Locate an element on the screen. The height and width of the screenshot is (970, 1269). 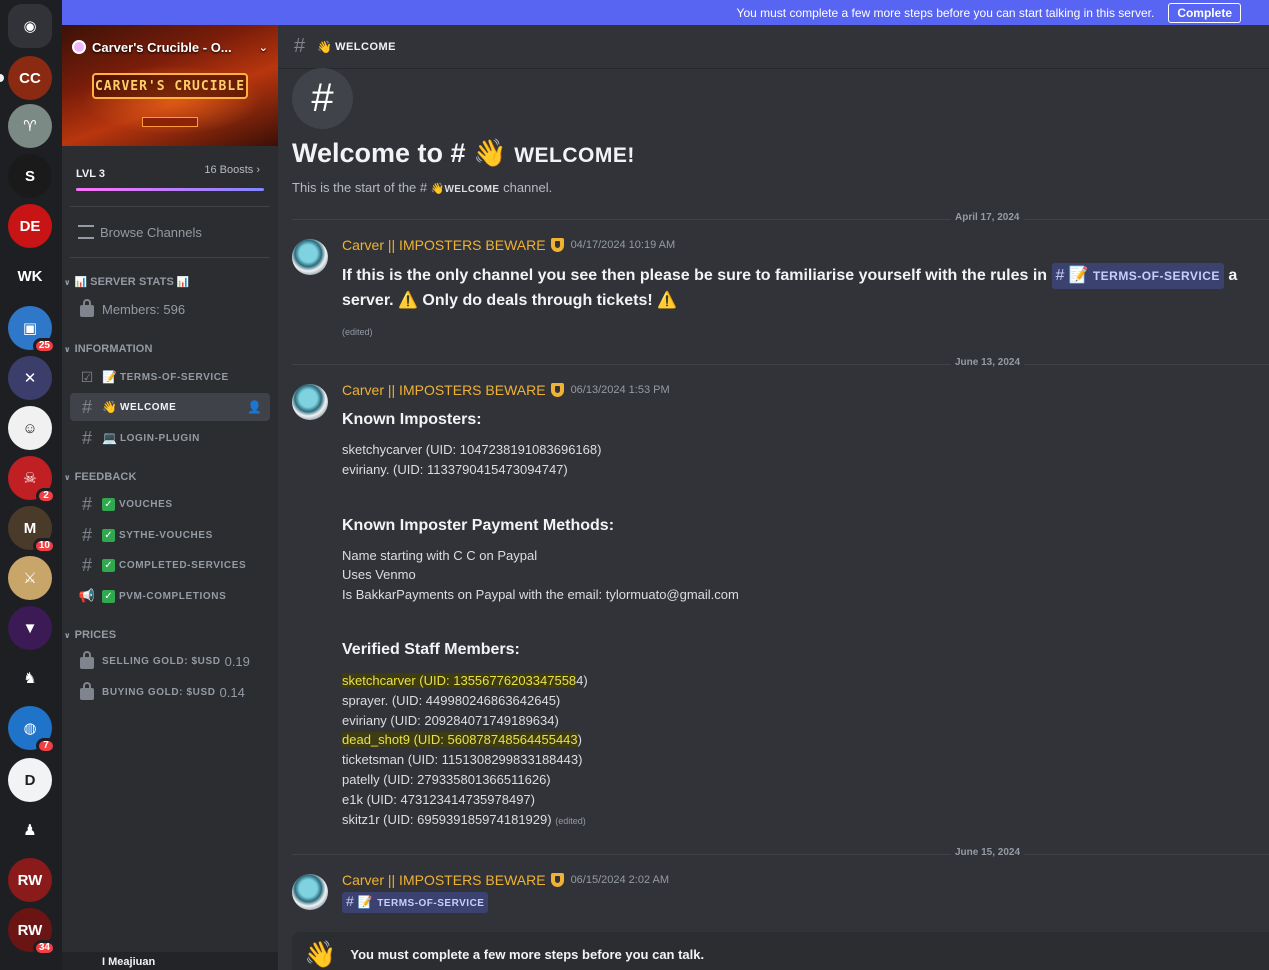
shield-icon is located at coordinates (557, 390).